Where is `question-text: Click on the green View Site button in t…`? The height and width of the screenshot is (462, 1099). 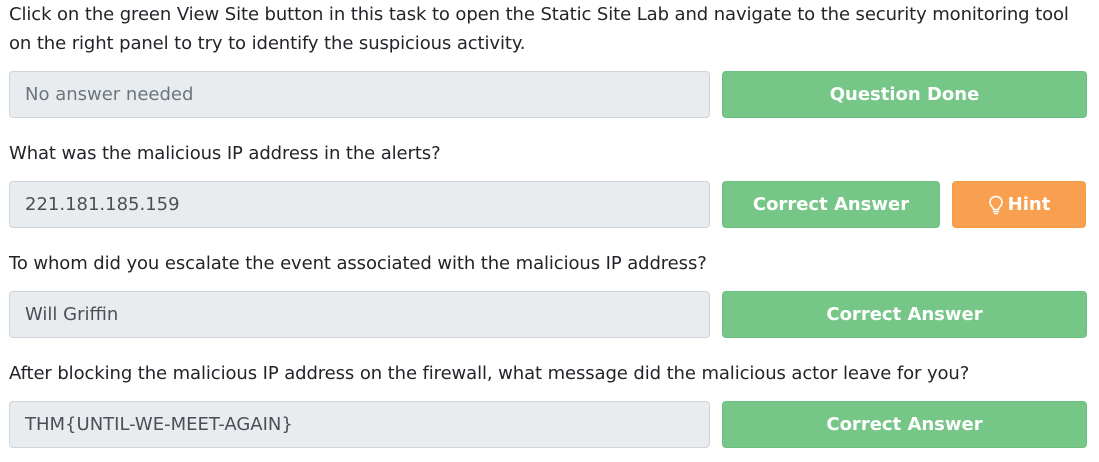 question-text: Click on the green View Site button in t… is located at coordinates (539, 29).